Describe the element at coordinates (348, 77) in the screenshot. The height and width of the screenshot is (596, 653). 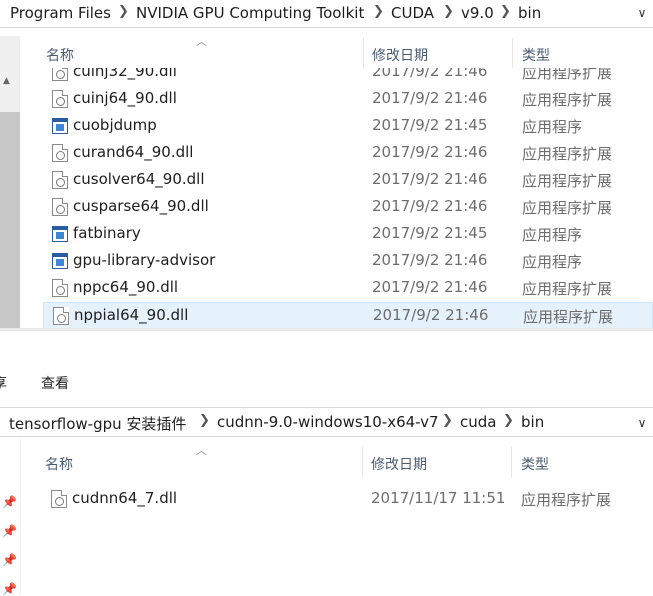
I see `file-row: cuinj32_90.dll 2017/9/2 21:46 应用程序扩展` at that location.